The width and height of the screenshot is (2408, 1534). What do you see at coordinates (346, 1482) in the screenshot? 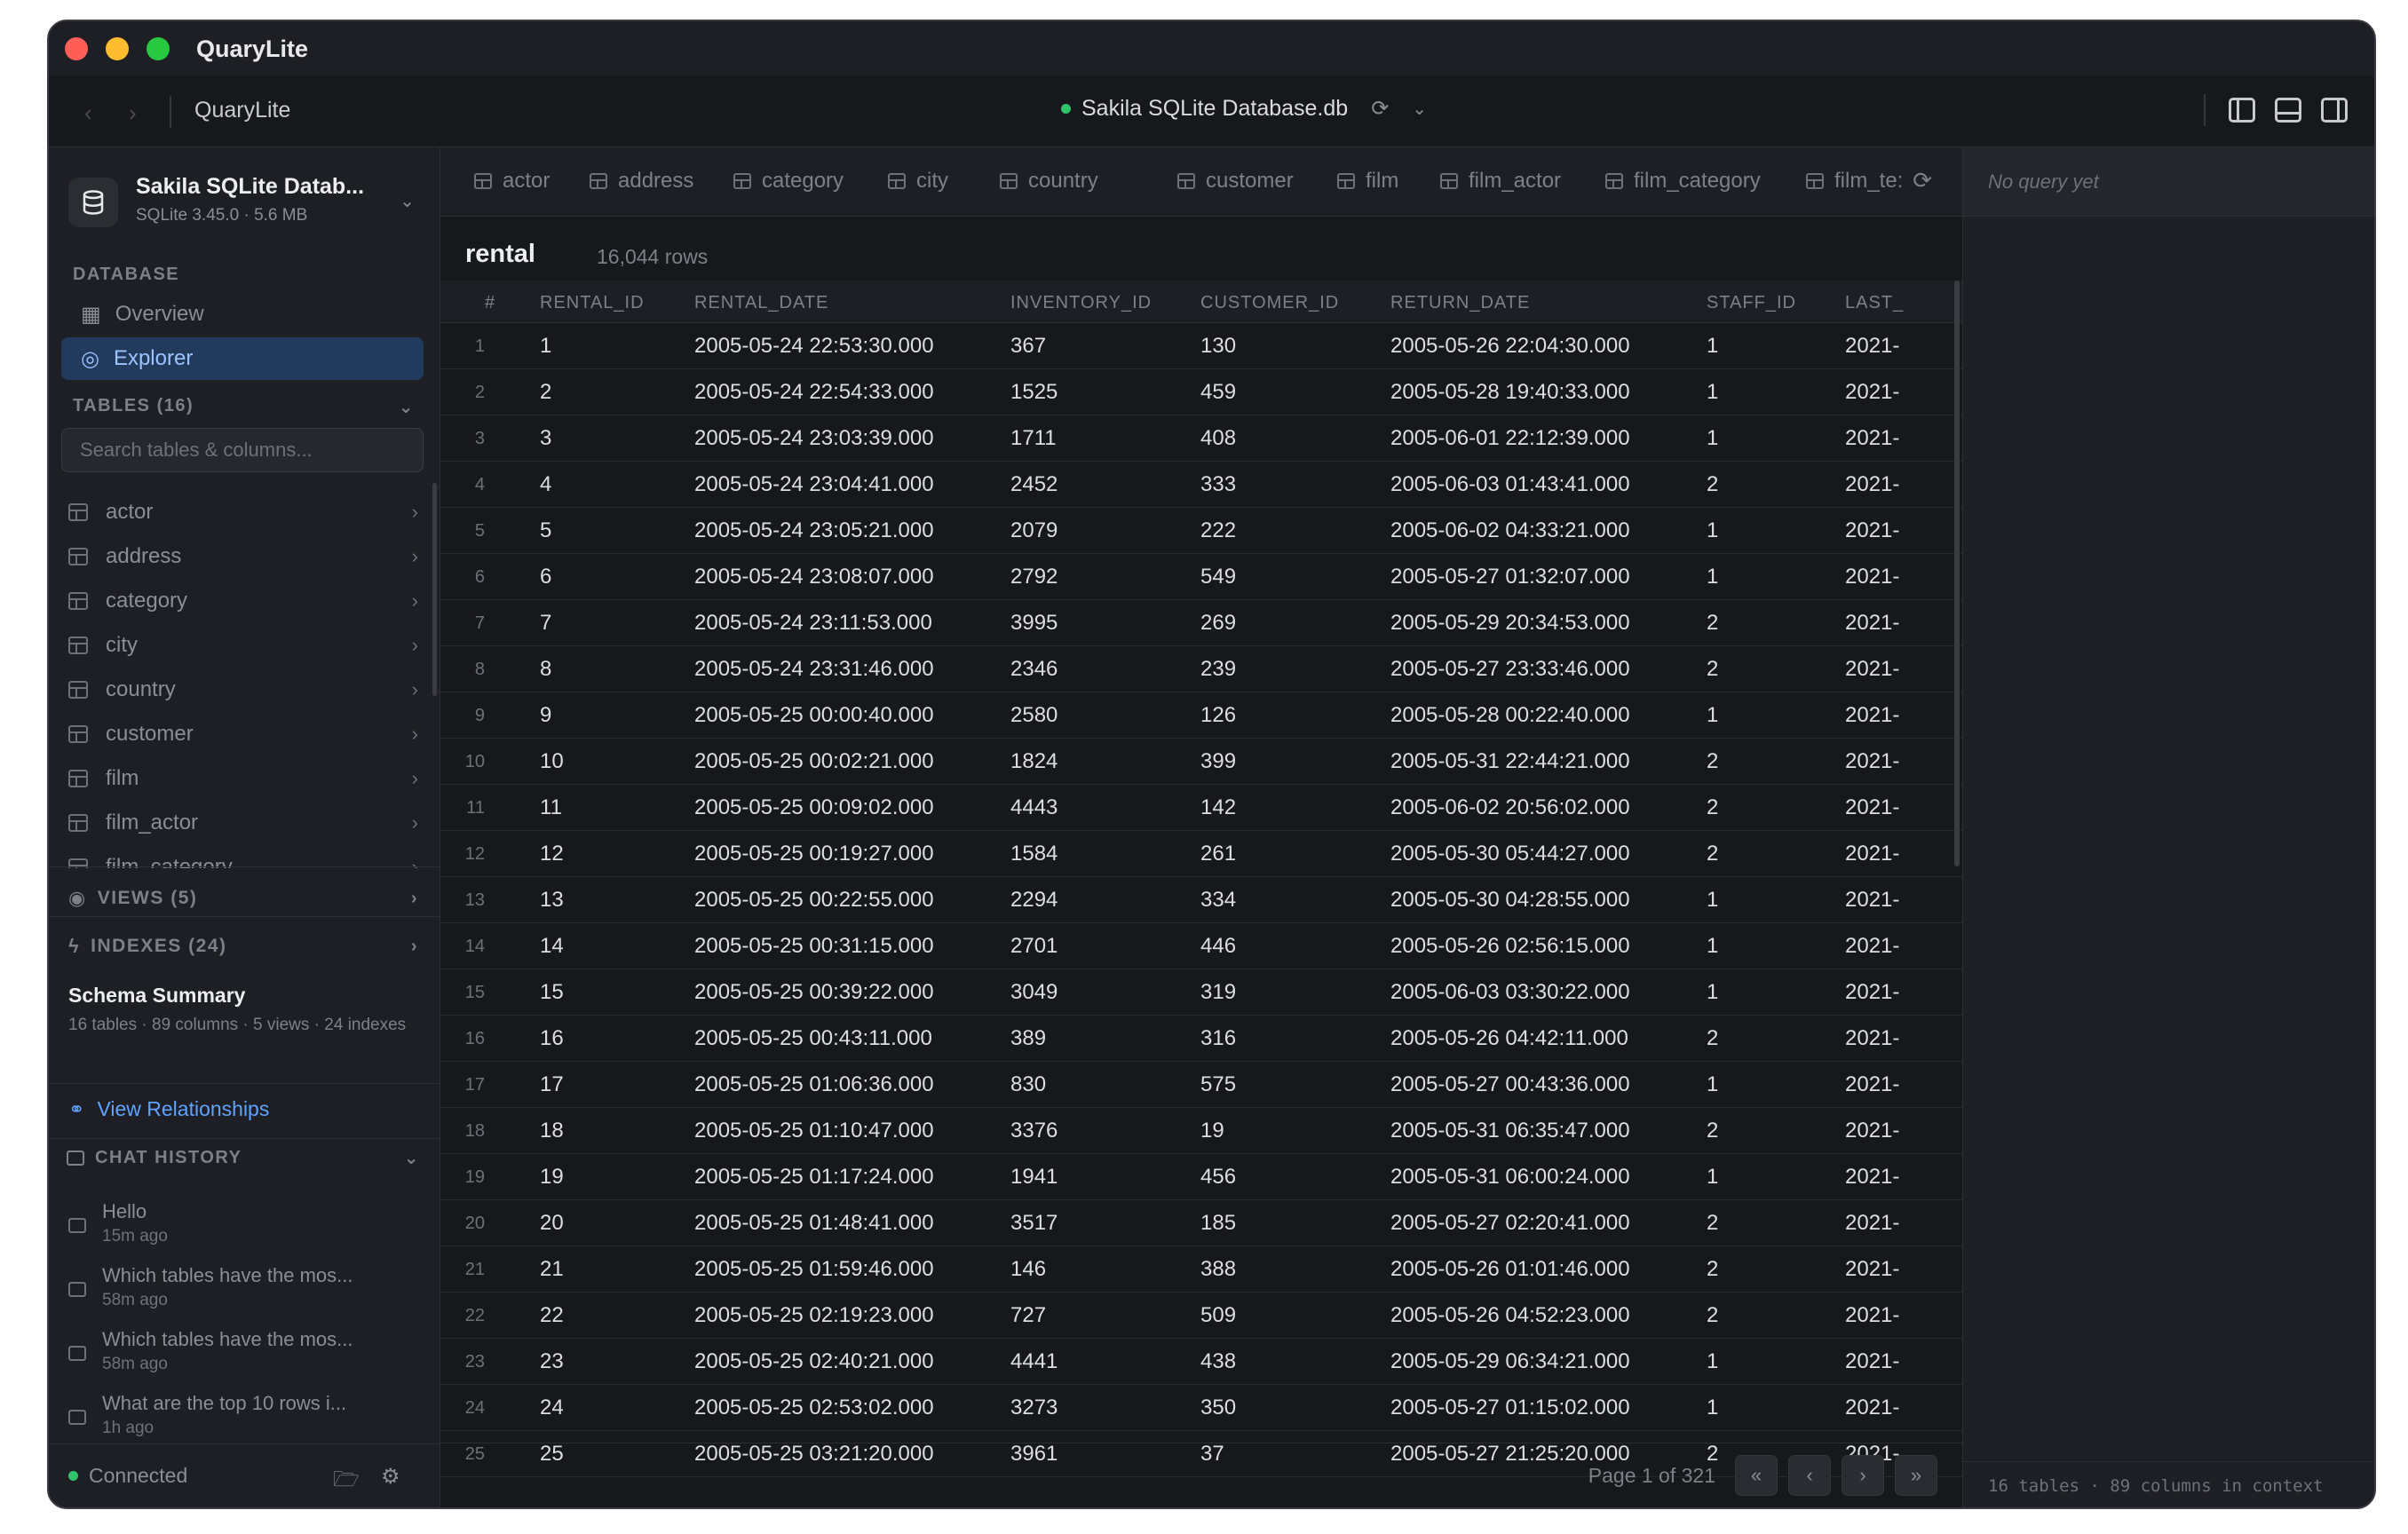
I see `folder-icon: 🗁` at bounding box center [346, 1482].